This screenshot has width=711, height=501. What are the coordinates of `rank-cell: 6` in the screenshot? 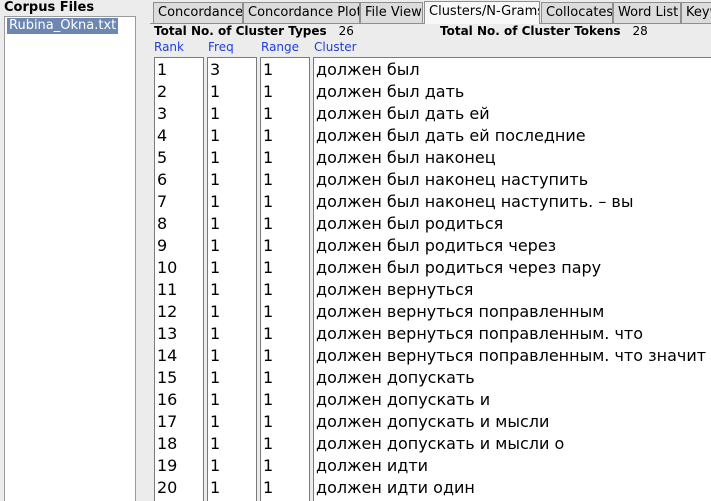 It's located at (162, 179).